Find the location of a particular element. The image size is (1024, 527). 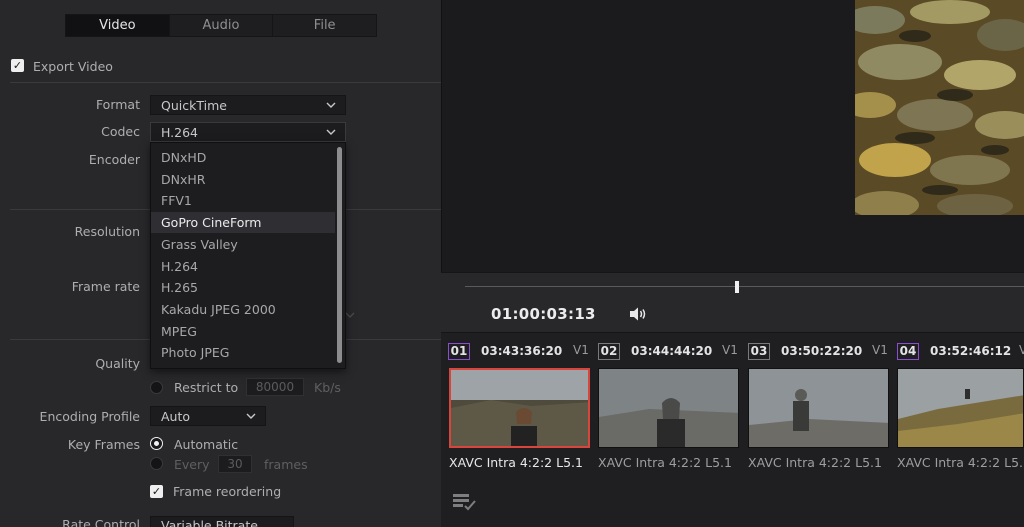

restrict-unit: Kb/s is located at coordinates (327, 387).